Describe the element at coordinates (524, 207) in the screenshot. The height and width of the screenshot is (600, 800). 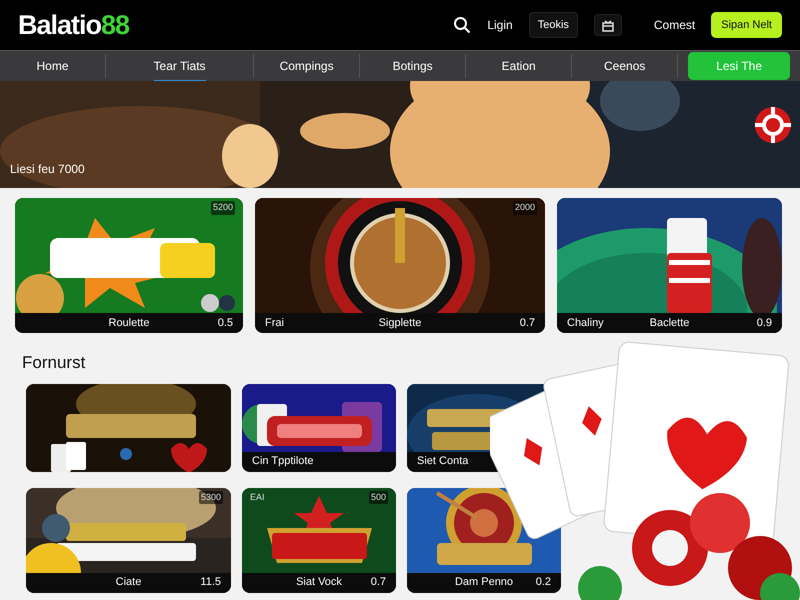
I see `badge-text: 2000` at that location.